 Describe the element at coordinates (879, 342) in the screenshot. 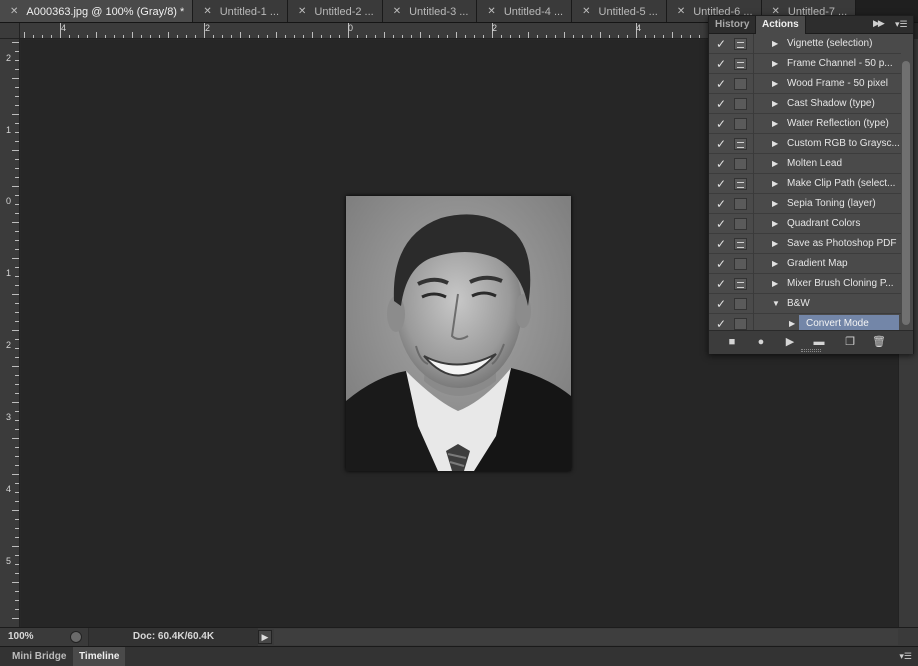

I see `trash-icon: 🗑` at that location.